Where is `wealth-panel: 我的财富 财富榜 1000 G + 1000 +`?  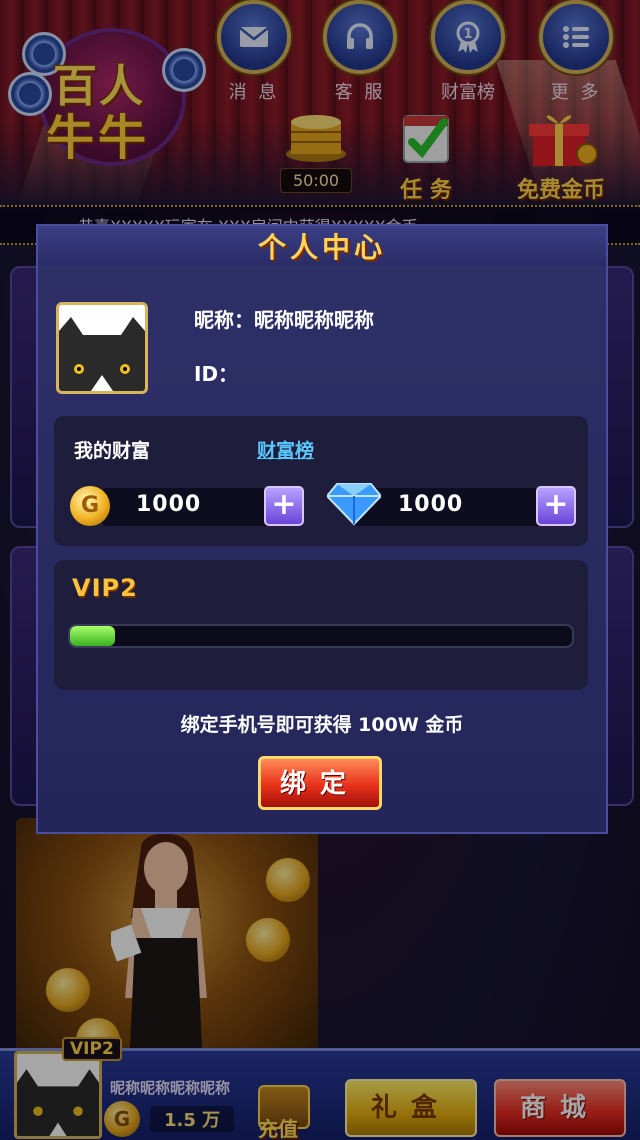 wealth-panel: 我的财富 财富榜 1000 G + 1000 + is located at coordinates (321, 481).